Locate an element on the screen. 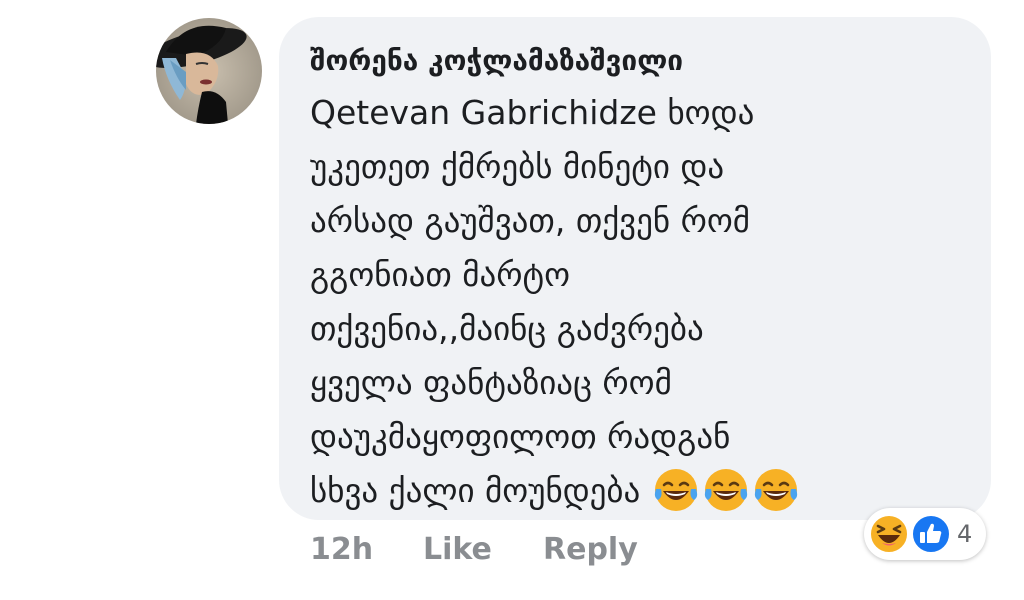  avatar-image is located at coordinates (209, 71).